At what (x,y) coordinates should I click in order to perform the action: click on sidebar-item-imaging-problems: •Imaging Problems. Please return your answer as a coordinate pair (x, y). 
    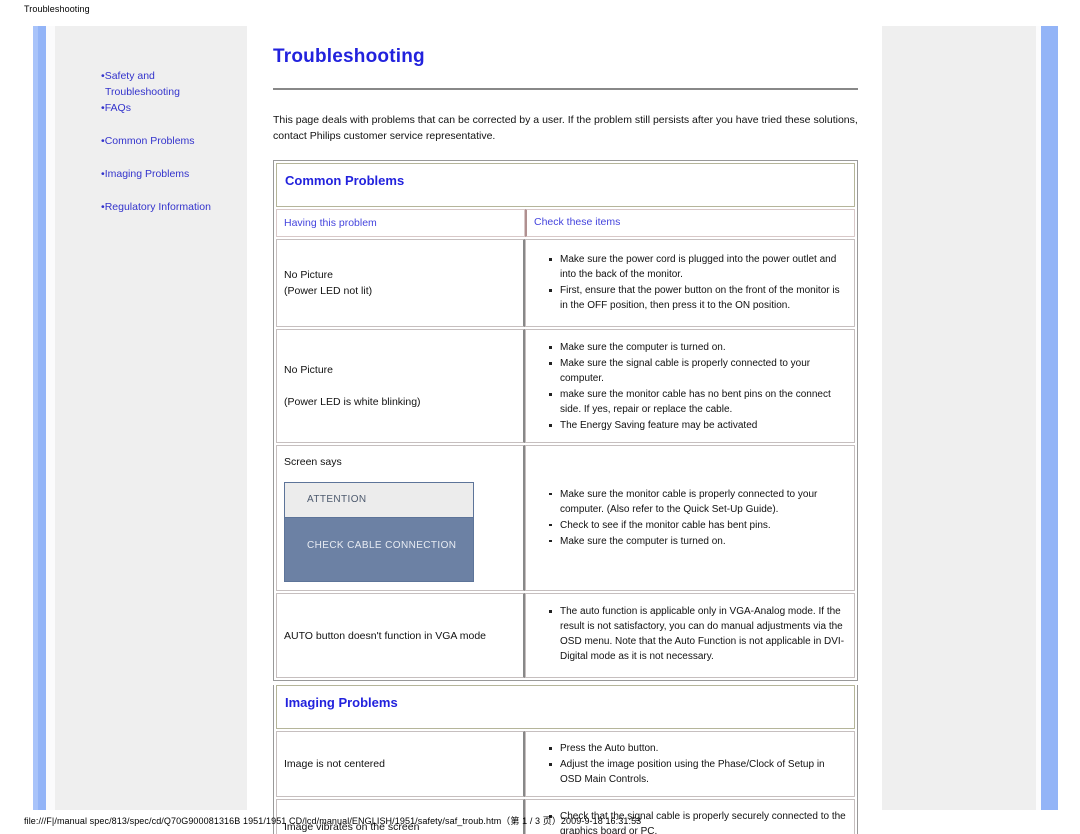
    Looking at the image, I should click on (176, 174).